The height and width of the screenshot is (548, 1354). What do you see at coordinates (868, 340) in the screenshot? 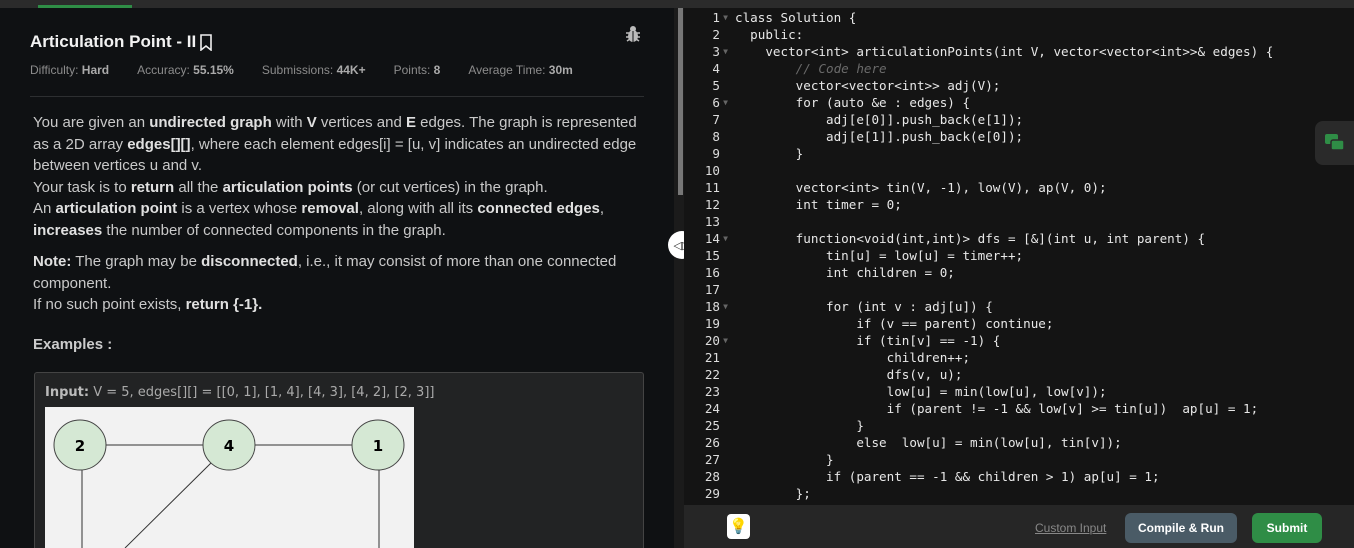
I see `code-text: if (tin[v] == -1) {` at bounding box center [868, 340].